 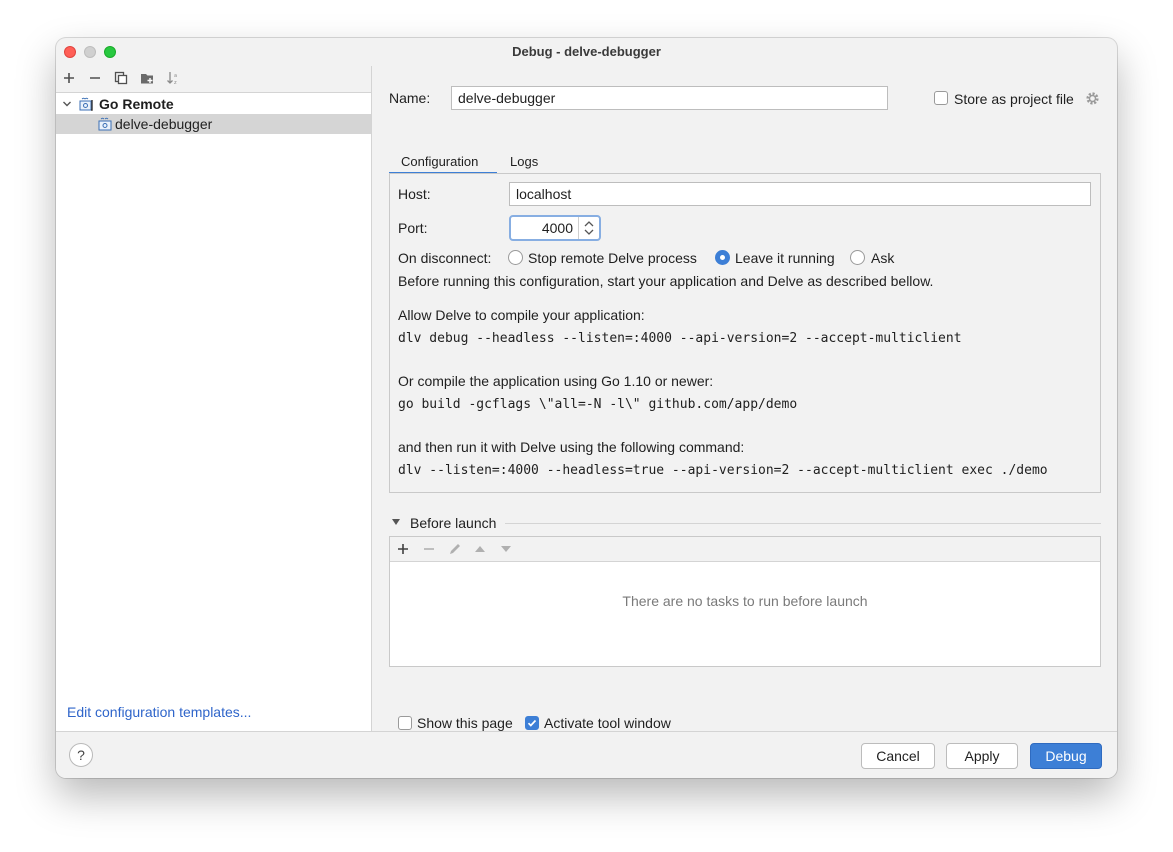 I want to click on add-configuration-icon, so click(x=69, y=78).